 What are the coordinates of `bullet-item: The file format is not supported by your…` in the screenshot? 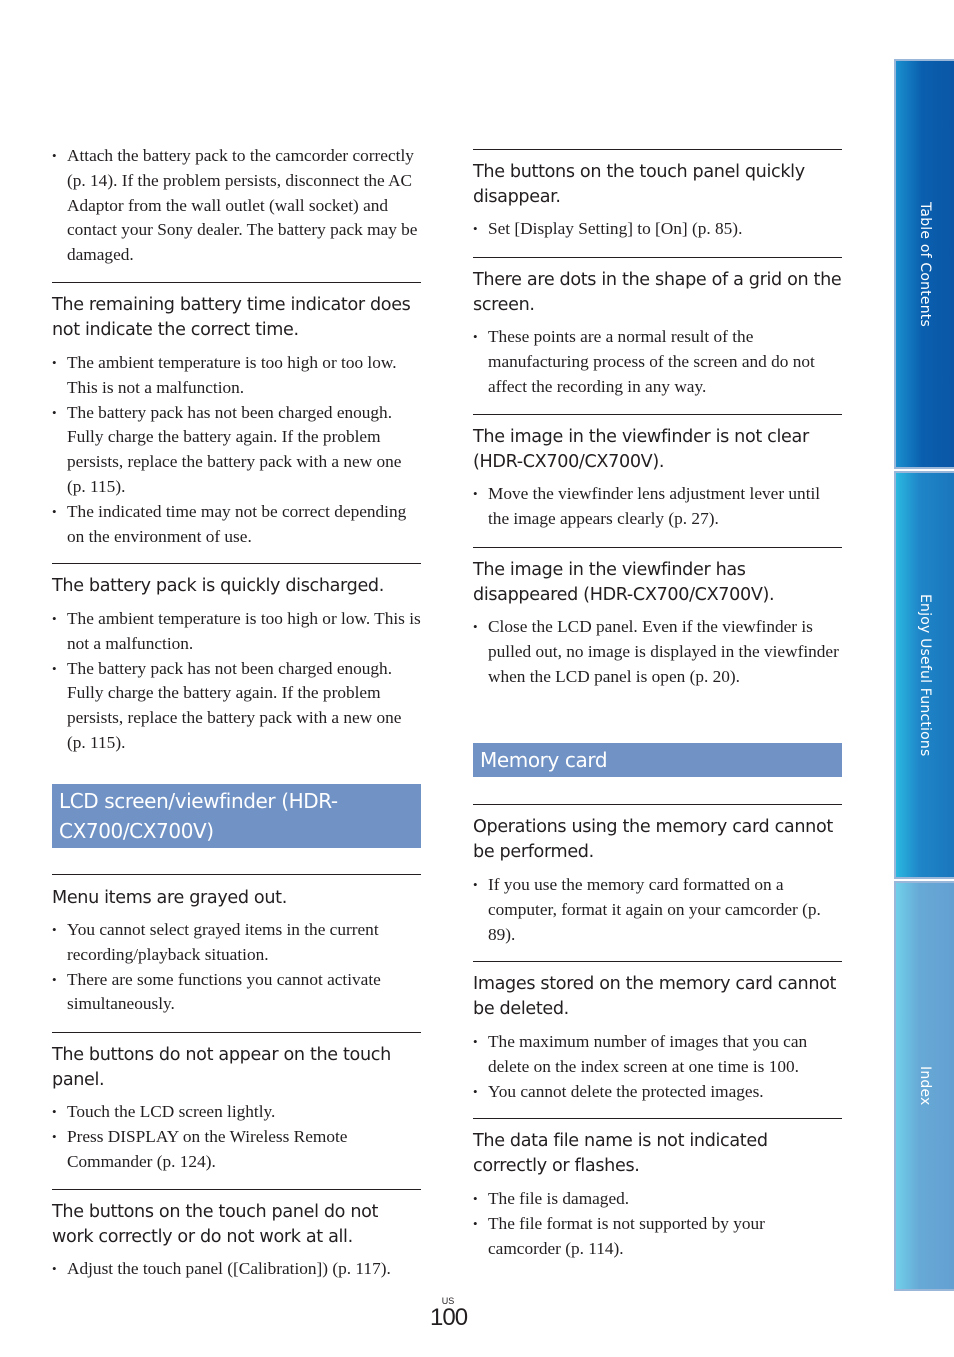 It's located at (657, 1237).